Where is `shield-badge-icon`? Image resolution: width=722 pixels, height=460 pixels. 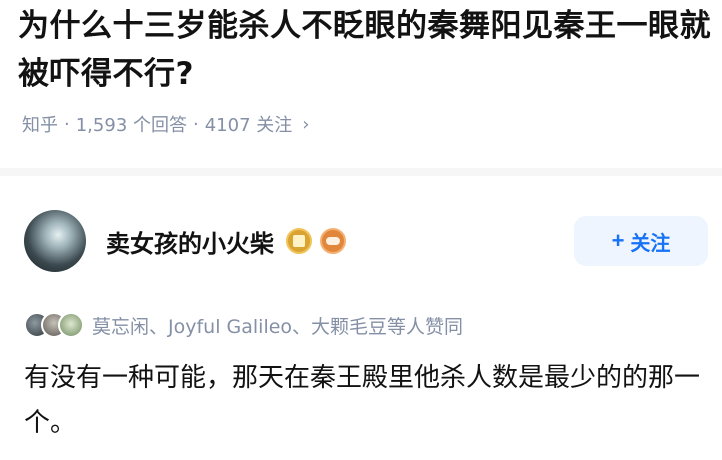
shield-badge-icon is located at coordinates (299, 241).